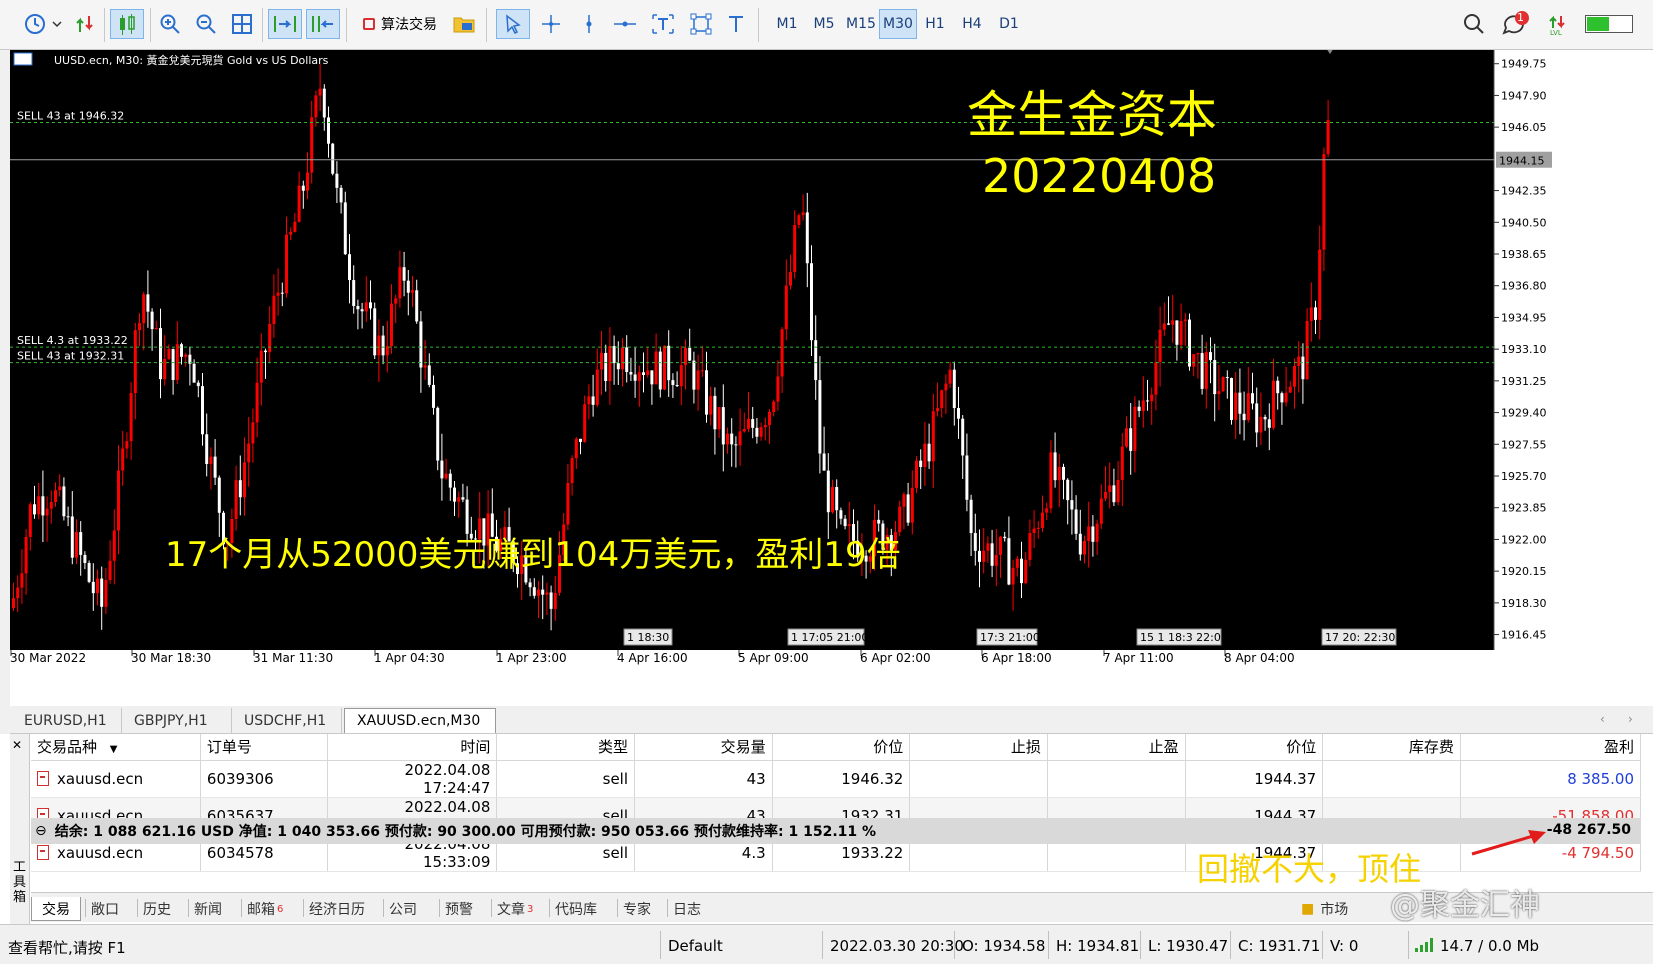  What do you see at coordinates (72, 340) in the screenshot?
I see `order-line-label: SELL 4.3 at 1933.22` at bounding box center [72, 340].